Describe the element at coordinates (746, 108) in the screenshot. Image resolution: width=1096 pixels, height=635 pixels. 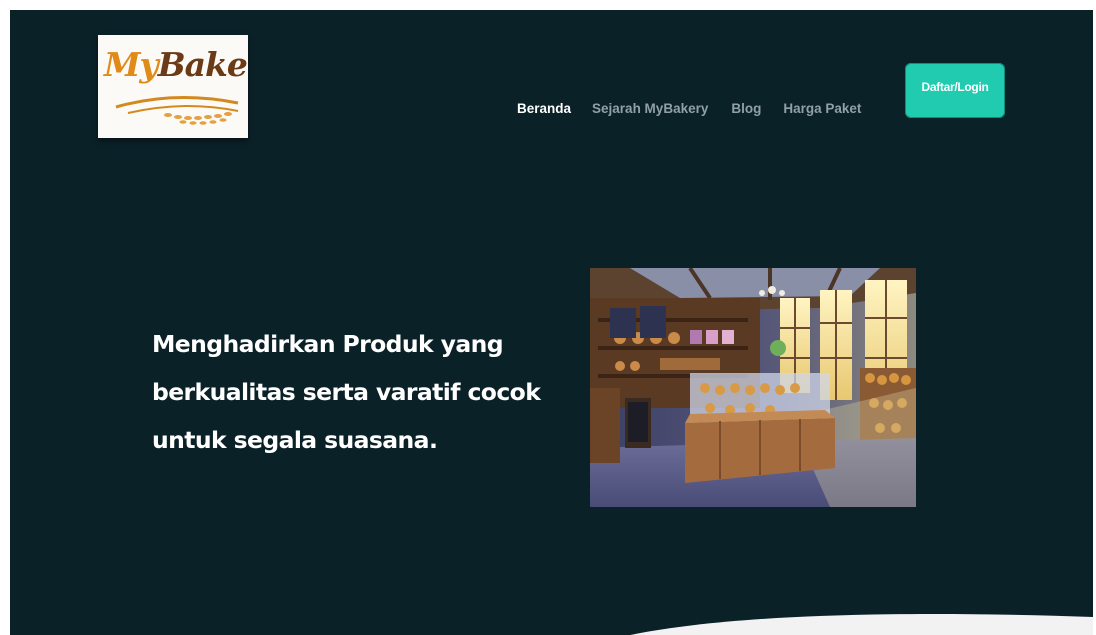
I see `nav-item-blog: Blog` at that location.